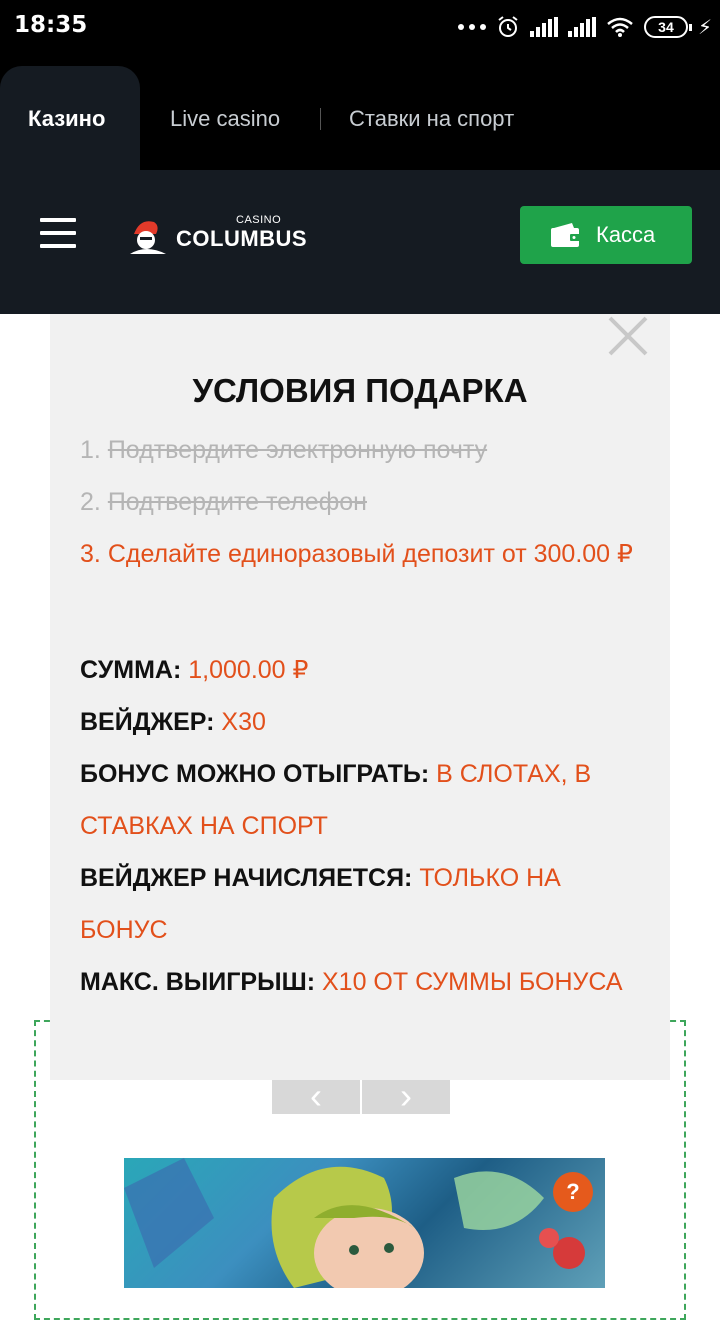 Image resolution: width=720 pixels, height=1320 pixels. Describe the element at coordinates (237, 502) in the screenshot. I see `condition-text: Подтвердите телефон` at that location.